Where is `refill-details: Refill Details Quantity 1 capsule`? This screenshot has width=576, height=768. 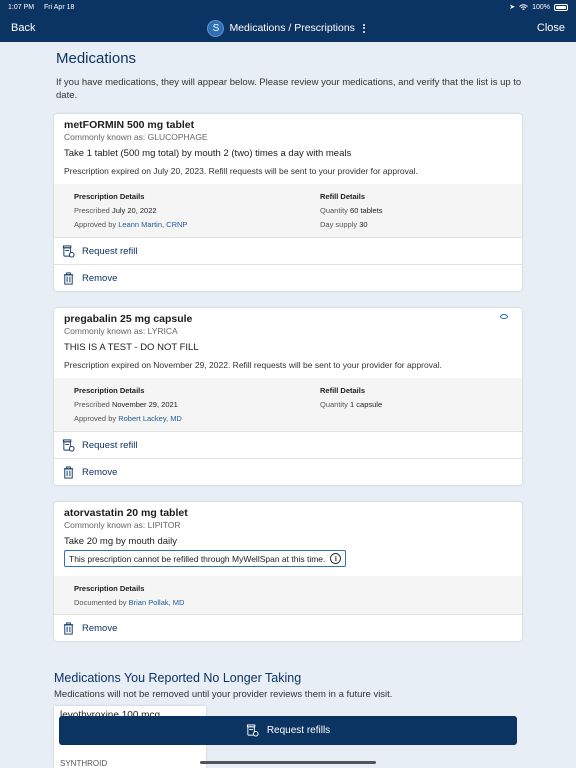 refill-details: Refill Details Quantity 1 capsule is located at coordinates (351, 400).